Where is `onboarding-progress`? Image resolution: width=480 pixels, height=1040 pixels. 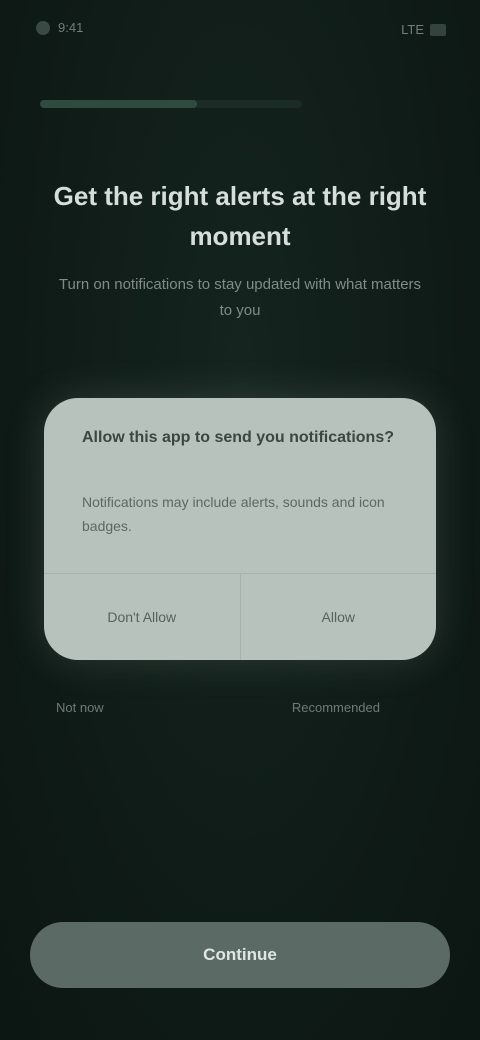
onboarding-progress is located at coordinates (171, 104).